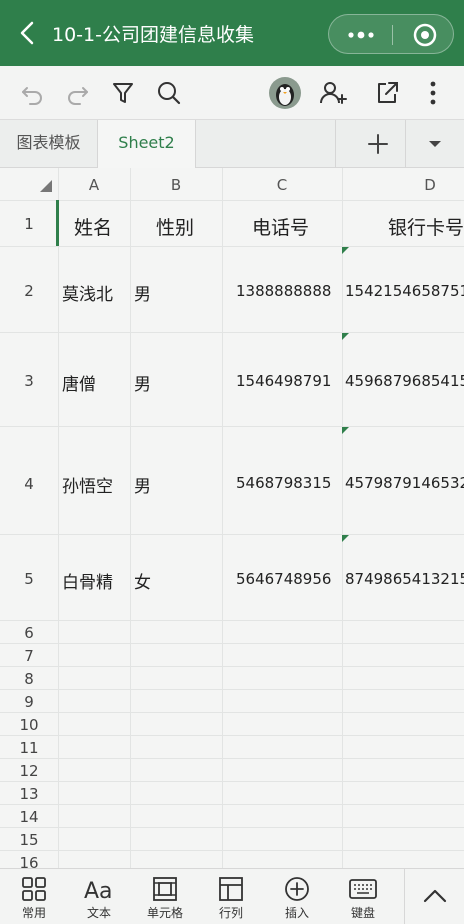 The height and width of the screenshot is (924, 464). Describe the element at coordinates (29, 725) in the screenshot. I see `row-header: 10` at that location.